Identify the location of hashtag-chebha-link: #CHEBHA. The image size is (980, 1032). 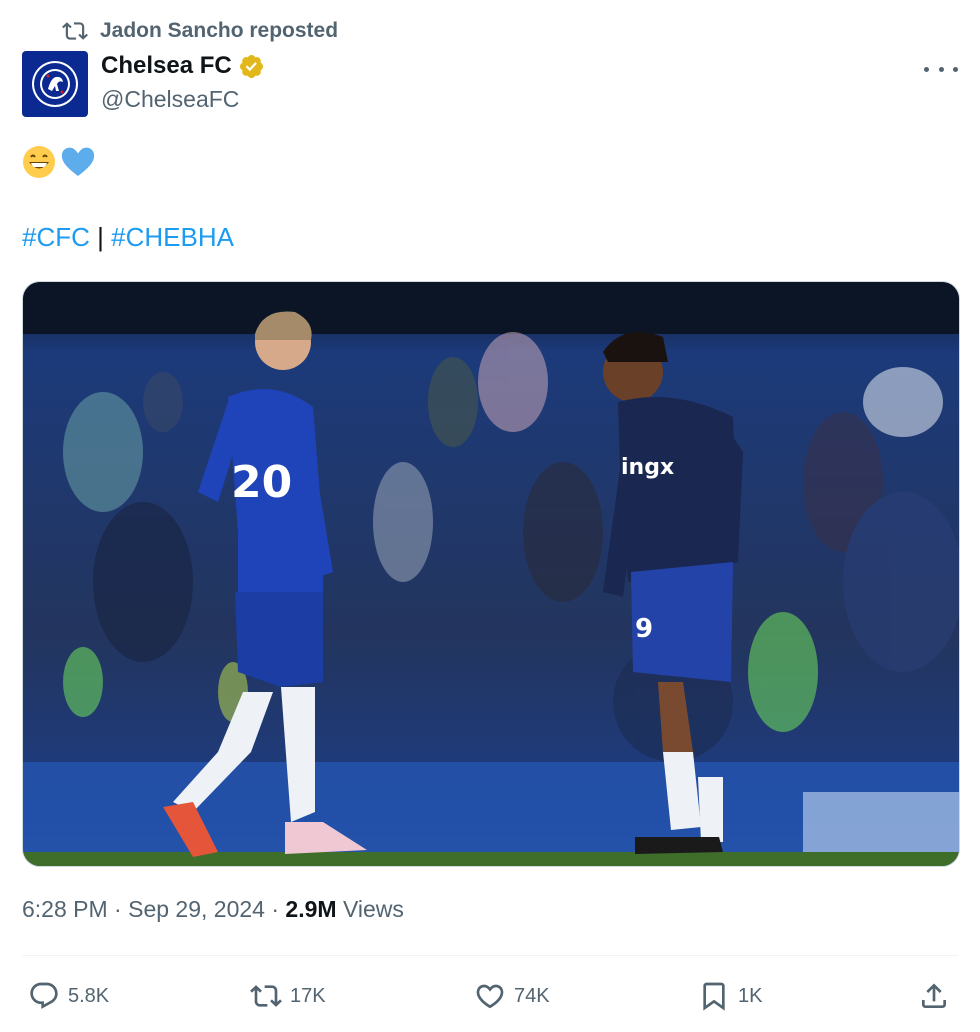
(172, 237).